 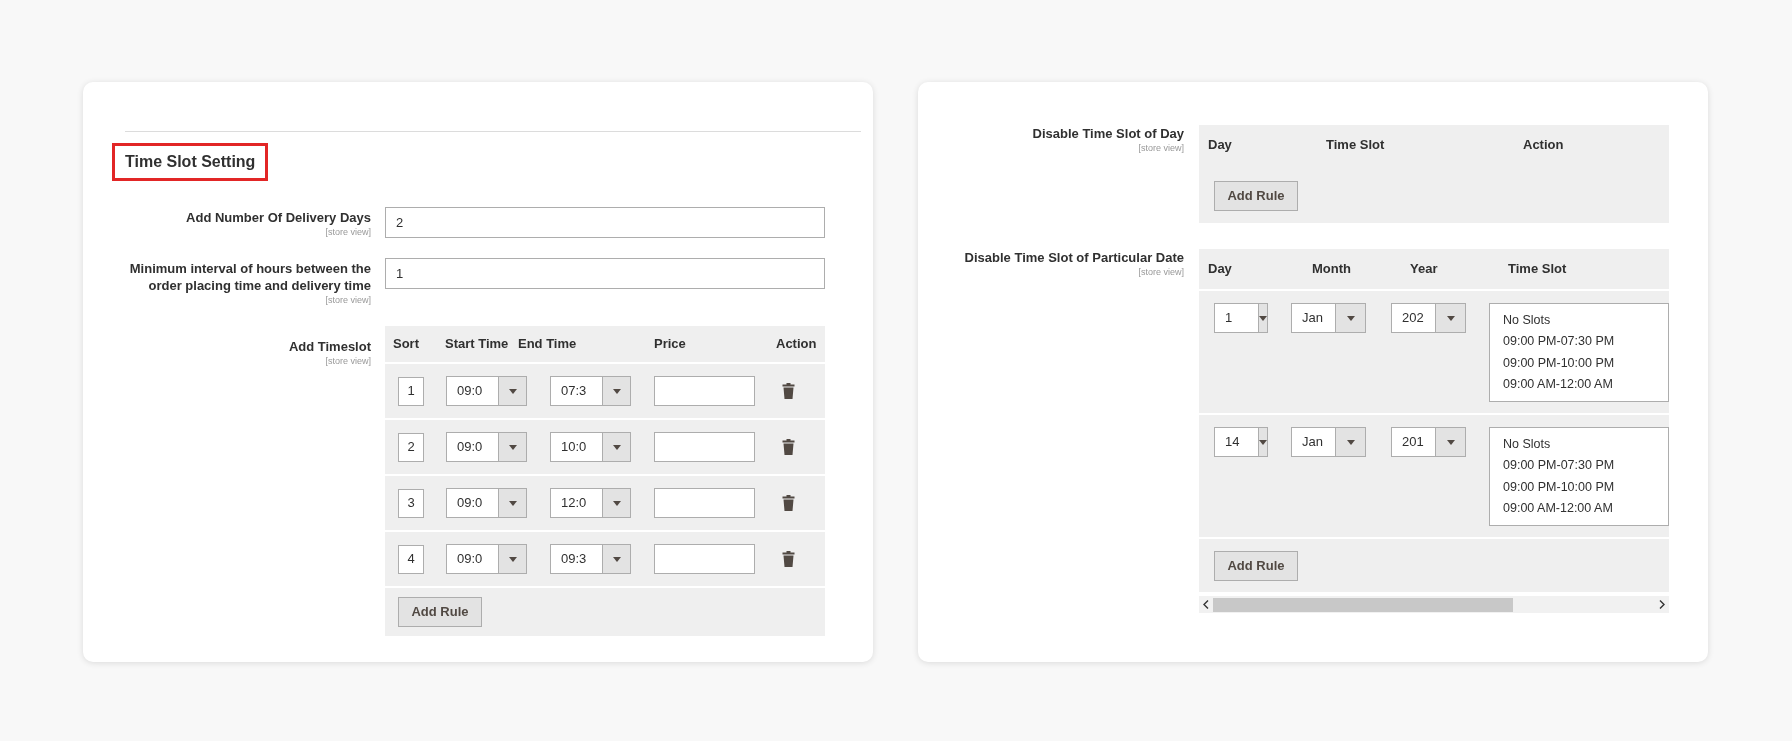 I want to click on end-time-select: 07:3, so click(x=590, y=391).